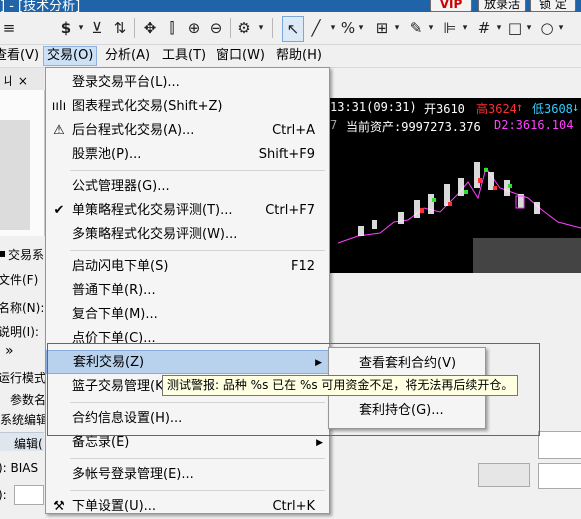 The image size is (581, 519). Describe the element at coordinates (373, 107) in the screenshot. I see `chart-time: 13:31(09:31)` at that location.